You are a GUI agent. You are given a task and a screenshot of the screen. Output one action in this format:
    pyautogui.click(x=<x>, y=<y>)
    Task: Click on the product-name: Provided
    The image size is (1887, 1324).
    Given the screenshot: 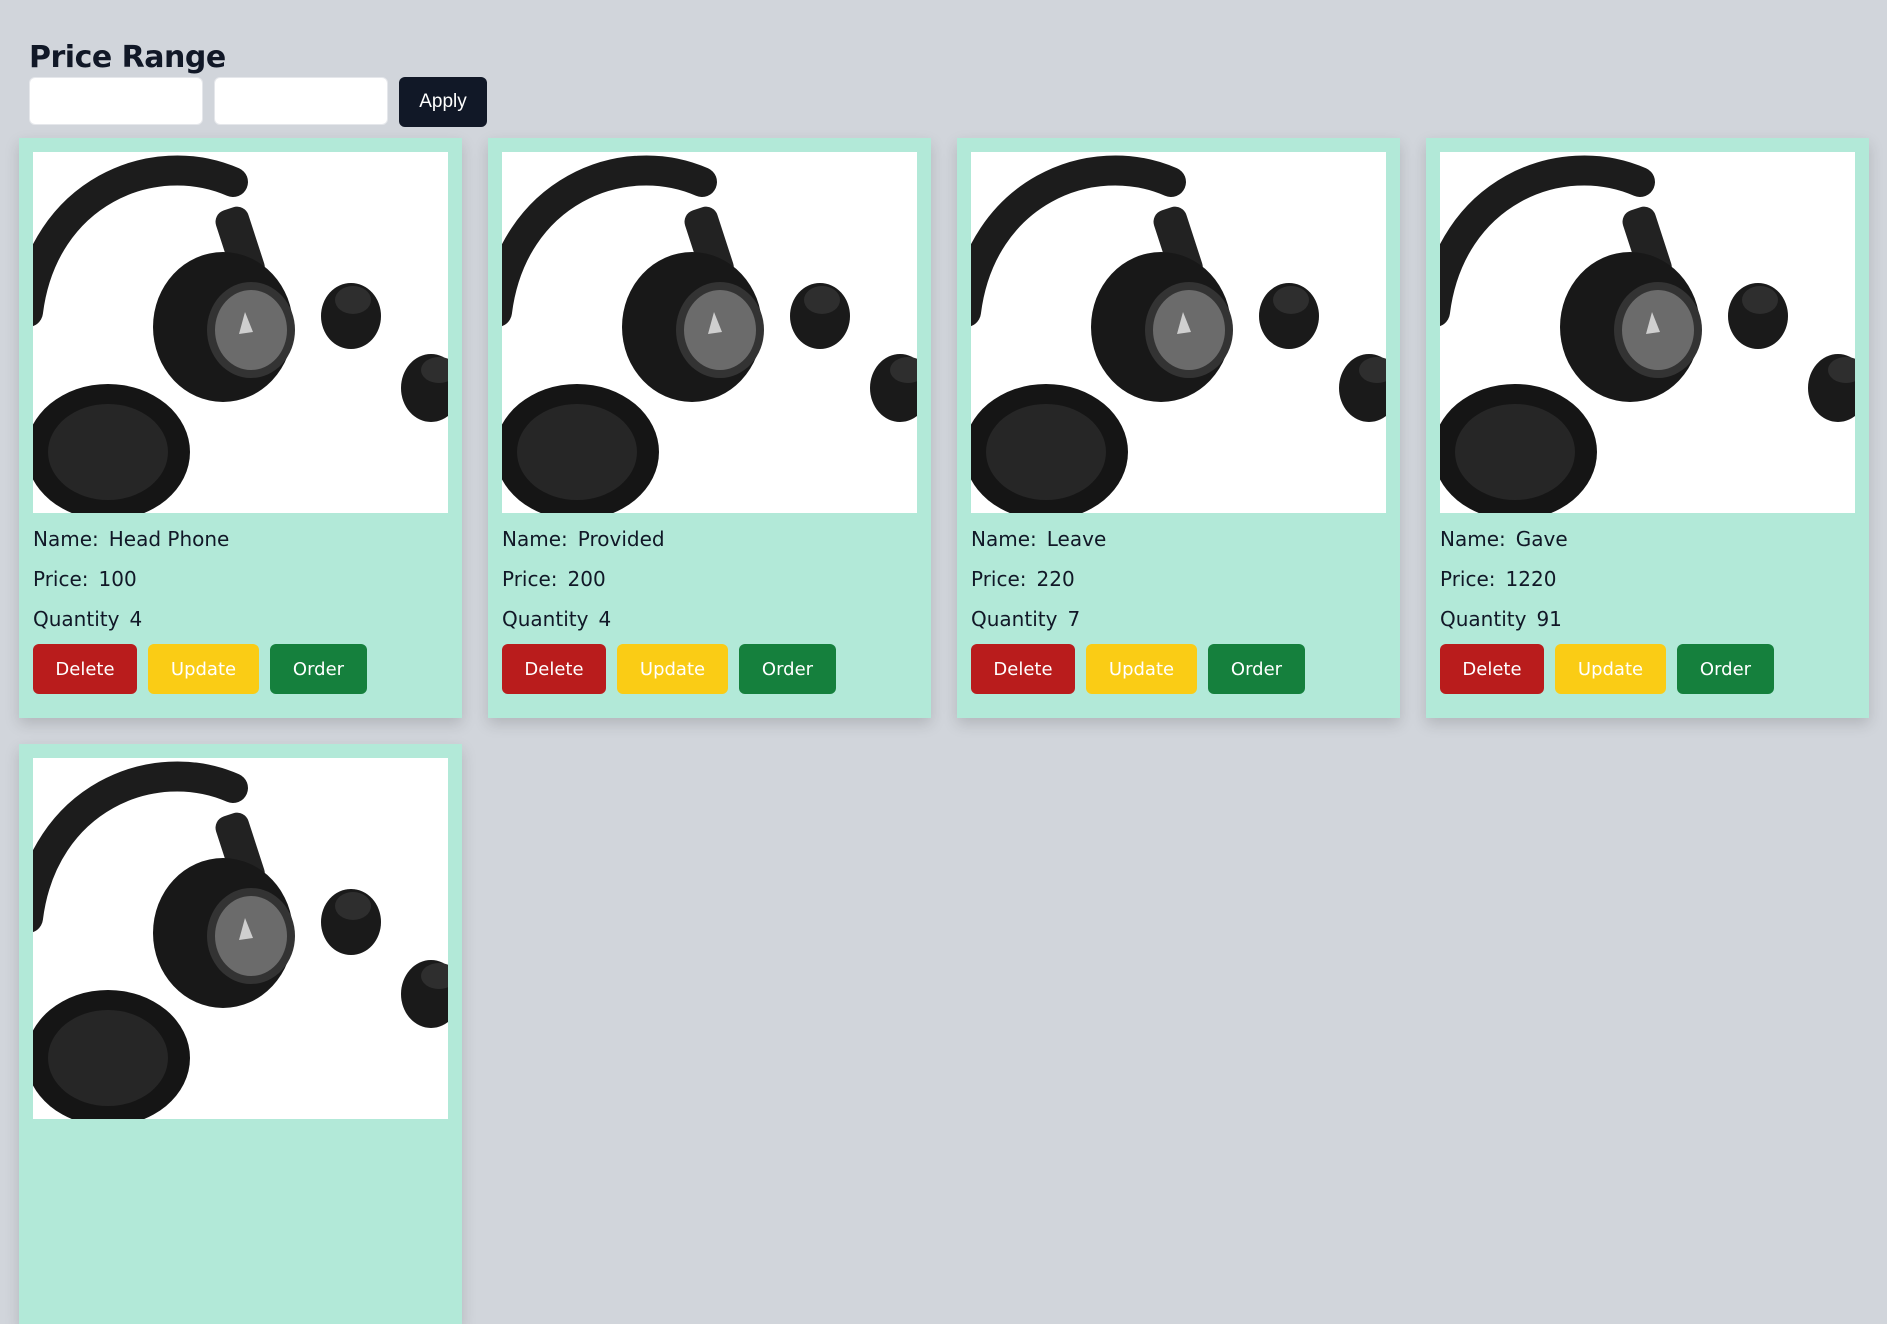 What is the action you would take?
    pyautogui.click(x=621, y=539)
    